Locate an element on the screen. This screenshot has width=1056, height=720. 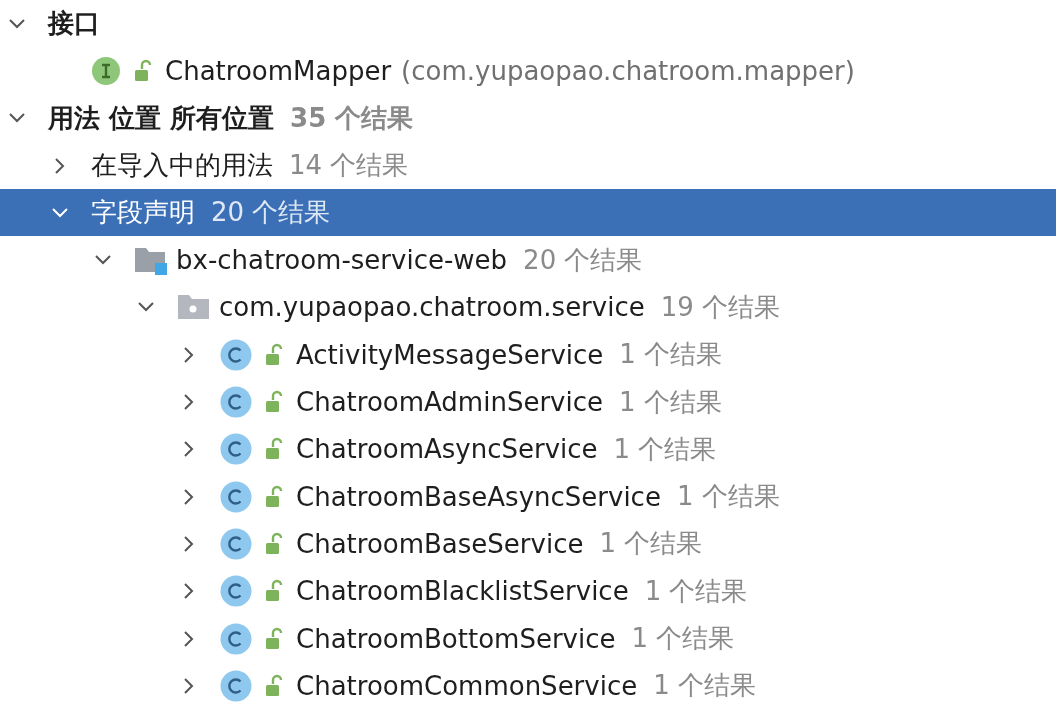
result-count: 14 个结果 is located at coordinates (349, 166).